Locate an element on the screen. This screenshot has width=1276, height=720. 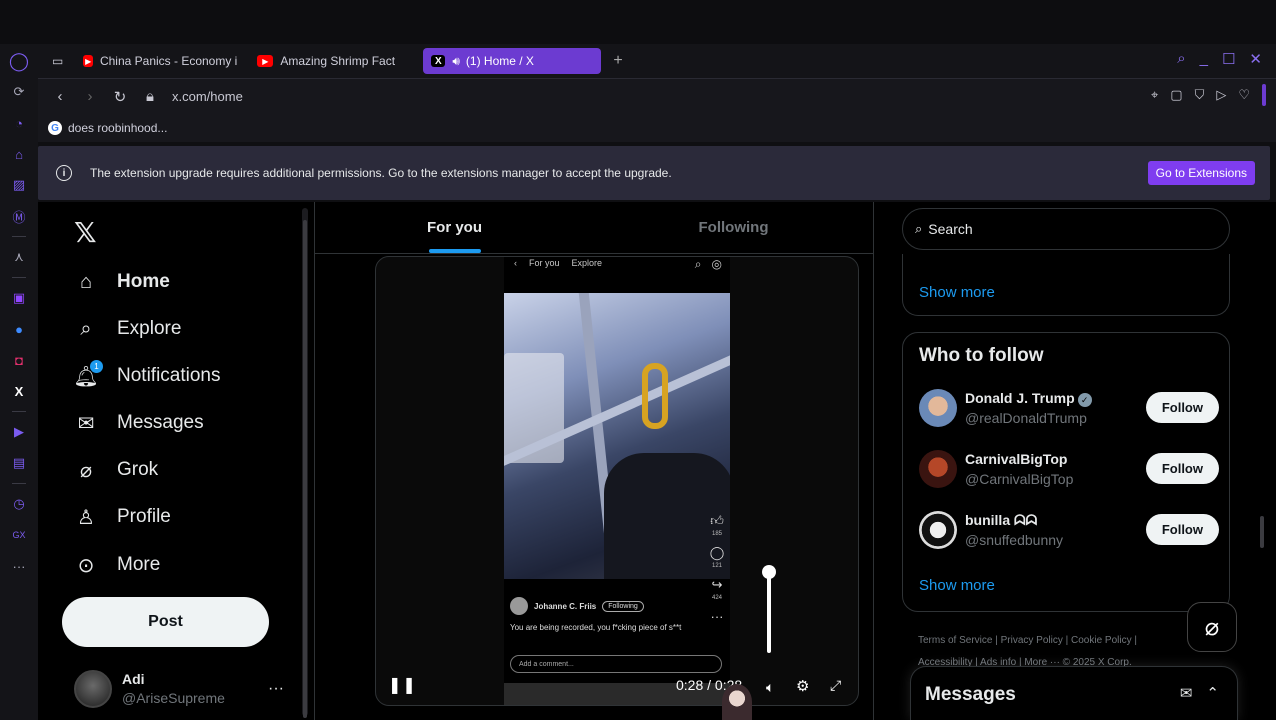
account-handle: @AriseSupreme is located at coordinates (173, 698).